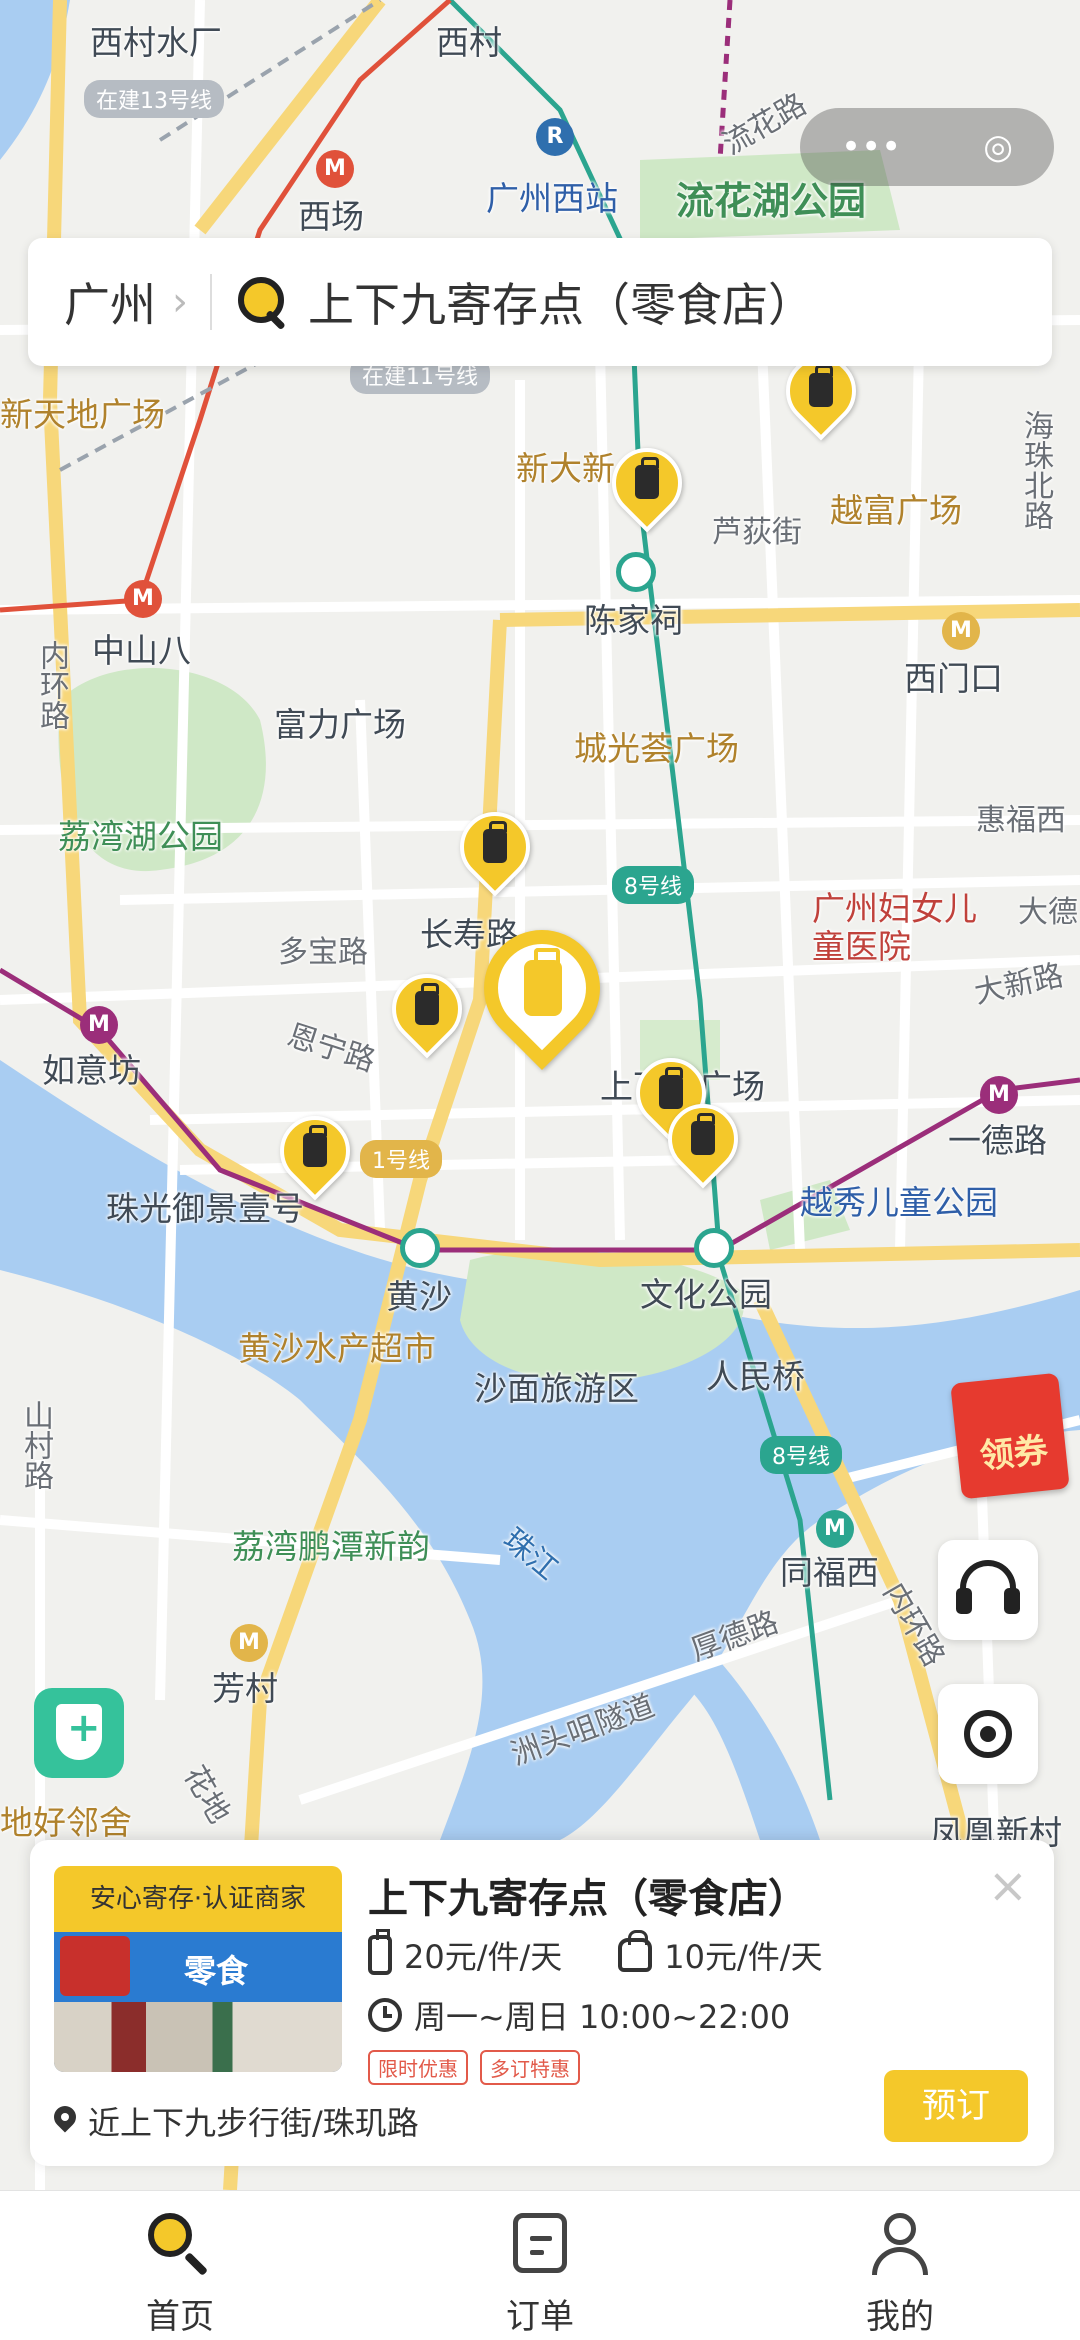 This screenshot has height=2340, width=1080. Describe the element at coordinates (340, 724) in the screenshot. I see `map-label-fuli-plaza: 富力广场` at that location.